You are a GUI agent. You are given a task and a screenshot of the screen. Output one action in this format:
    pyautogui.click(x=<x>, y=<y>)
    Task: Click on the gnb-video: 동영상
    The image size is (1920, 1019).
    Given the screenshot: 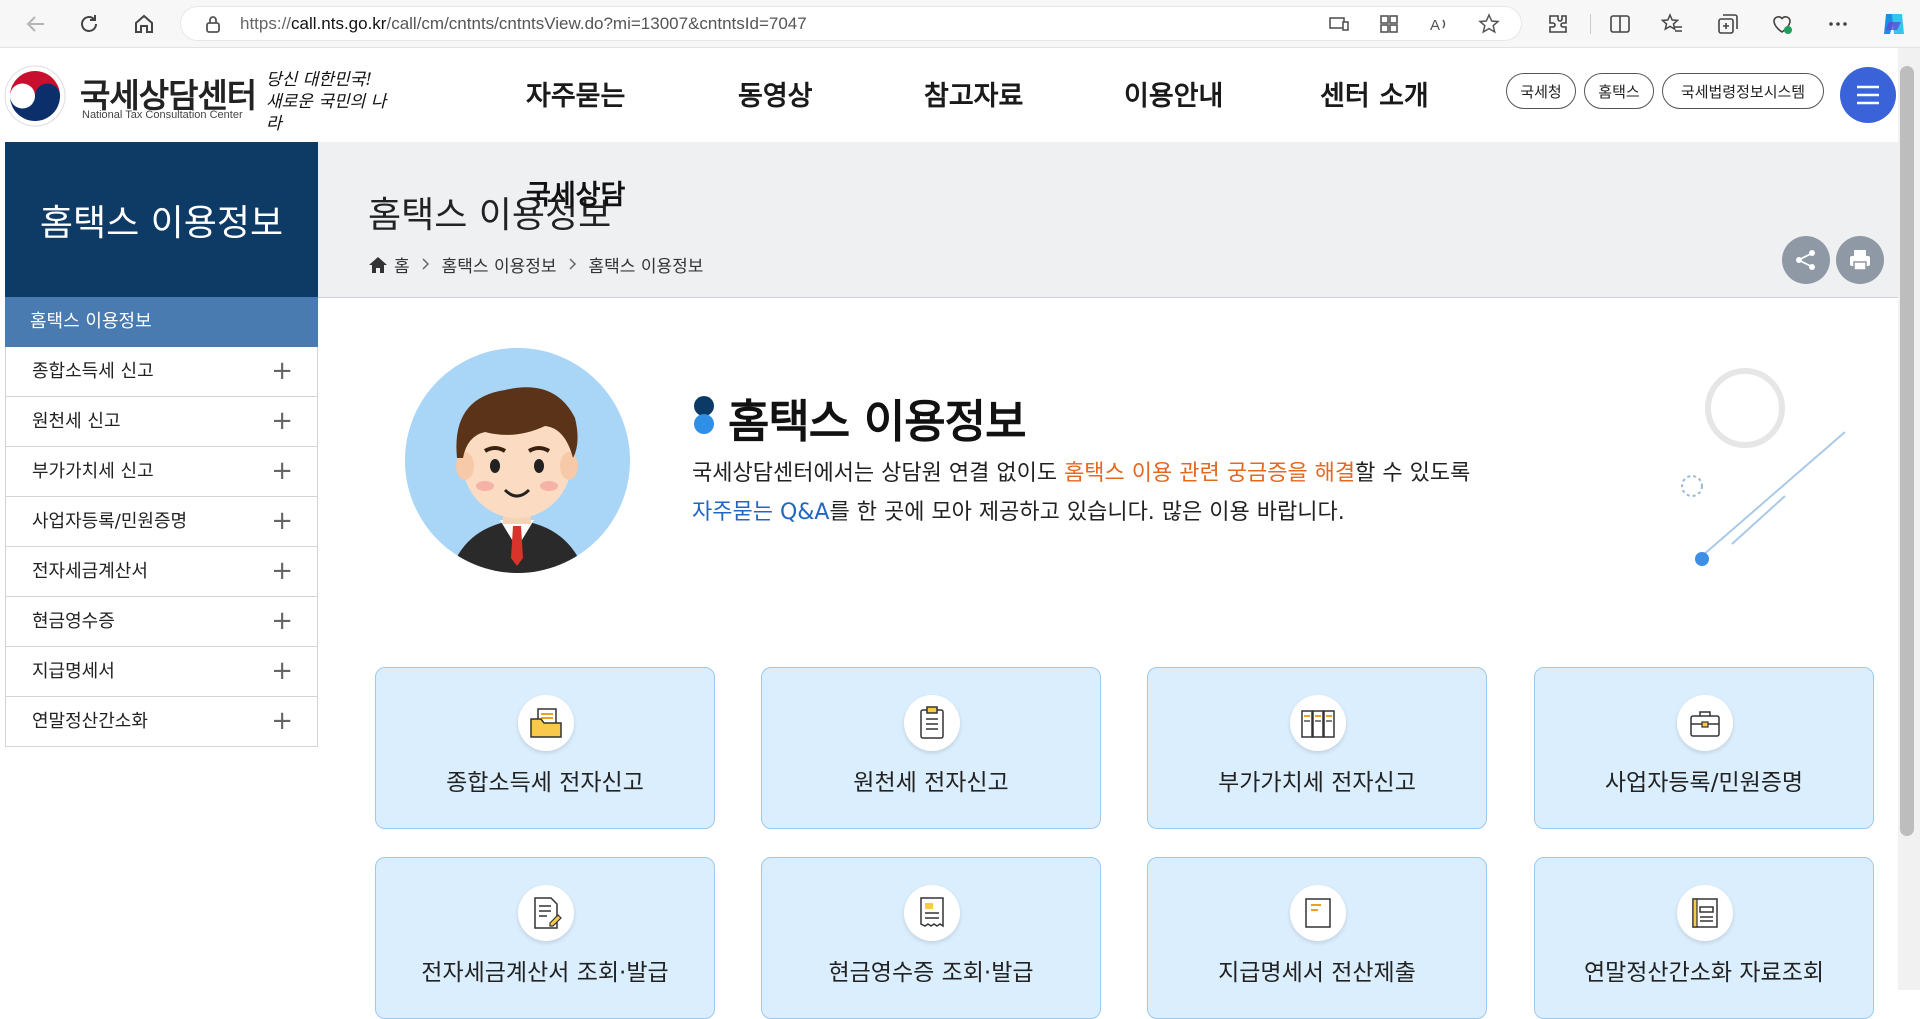 What is the action you would take?
    pyautogui.click(x=775, y=93)
    